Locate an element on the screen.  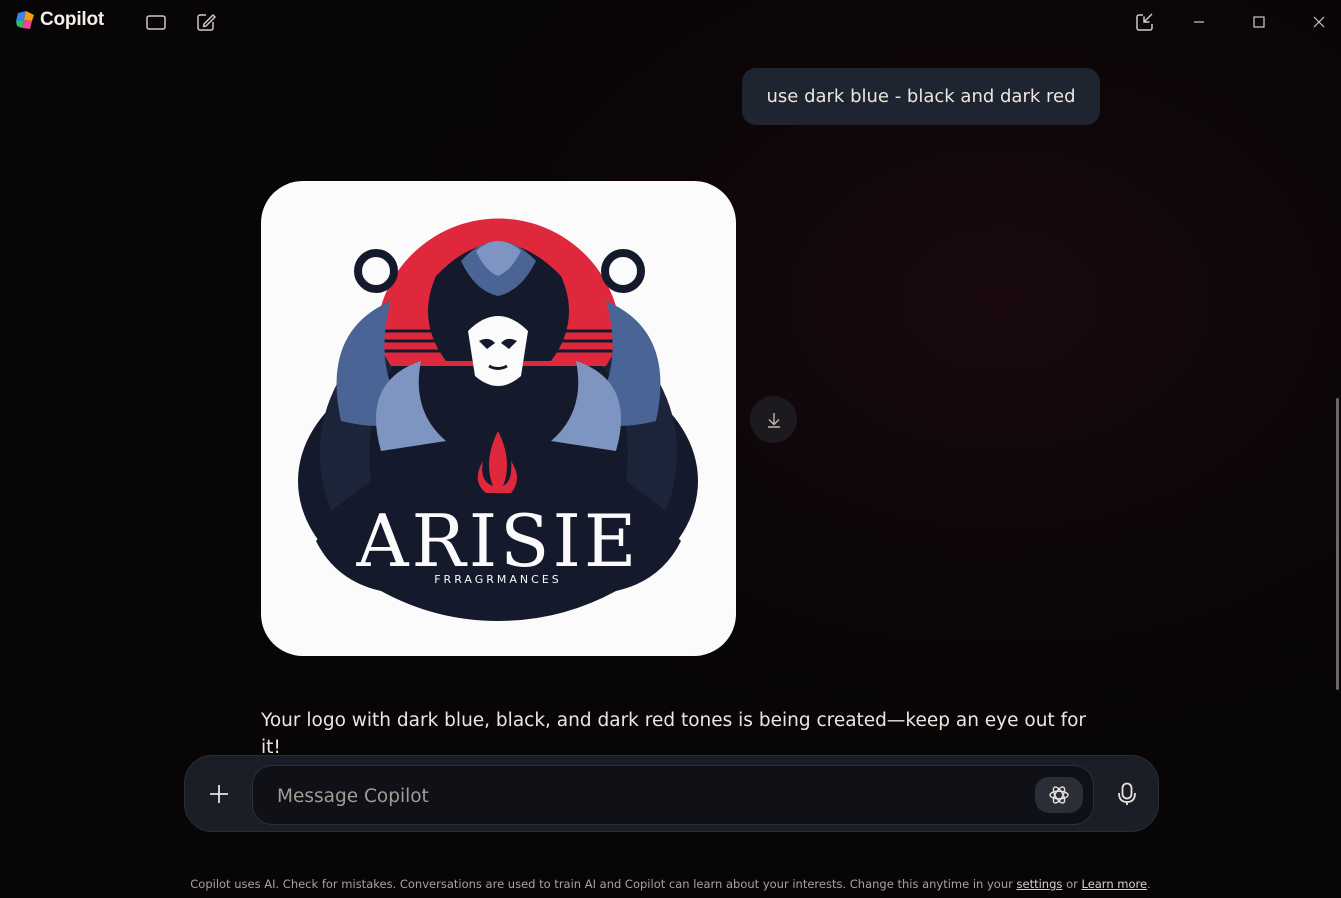
logo-subtitle-text: FRRAGRMANCES is located at coordinates (498, 579).